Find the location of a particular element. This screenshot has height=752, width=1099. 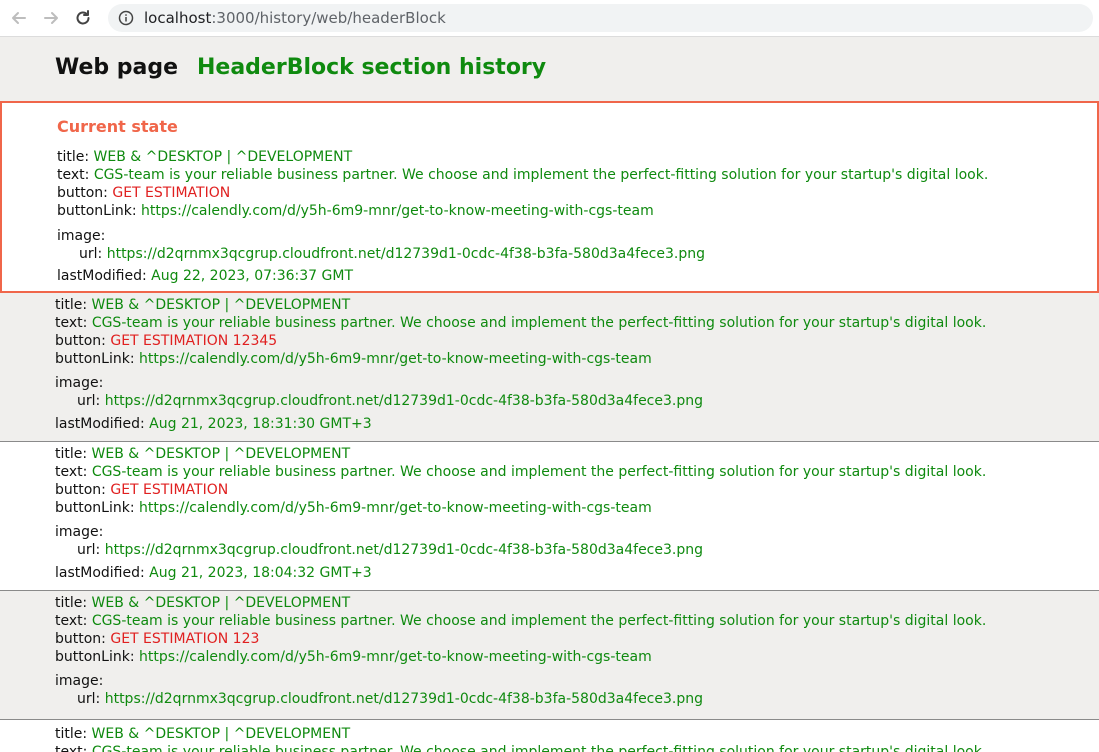

url-host: localhost is located at coordinates (178, 18).